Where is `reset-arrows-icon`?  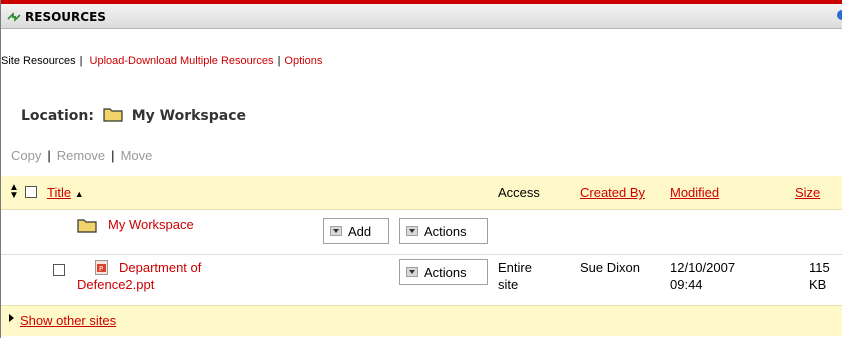
reset-arrows-icon is located at coordinates (14, 17).